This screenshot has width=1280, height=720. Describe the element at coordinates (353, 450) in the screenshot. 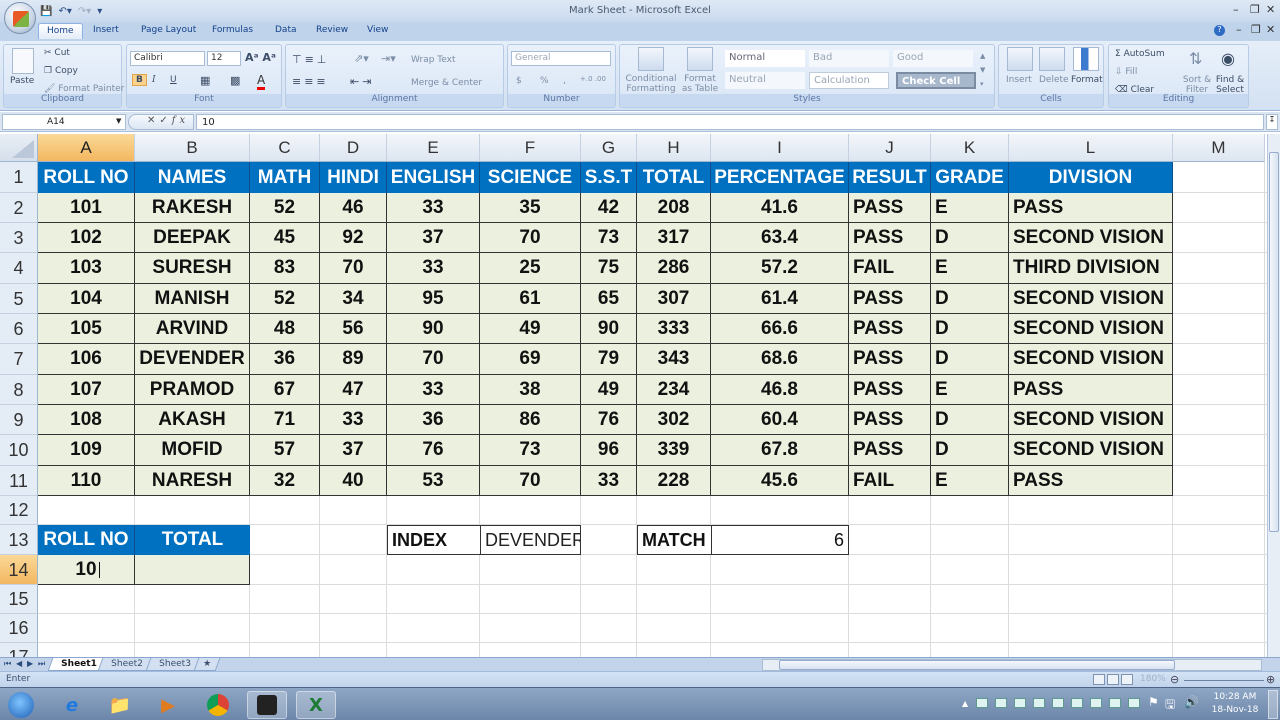

I see `table-cell: 37` at that location.